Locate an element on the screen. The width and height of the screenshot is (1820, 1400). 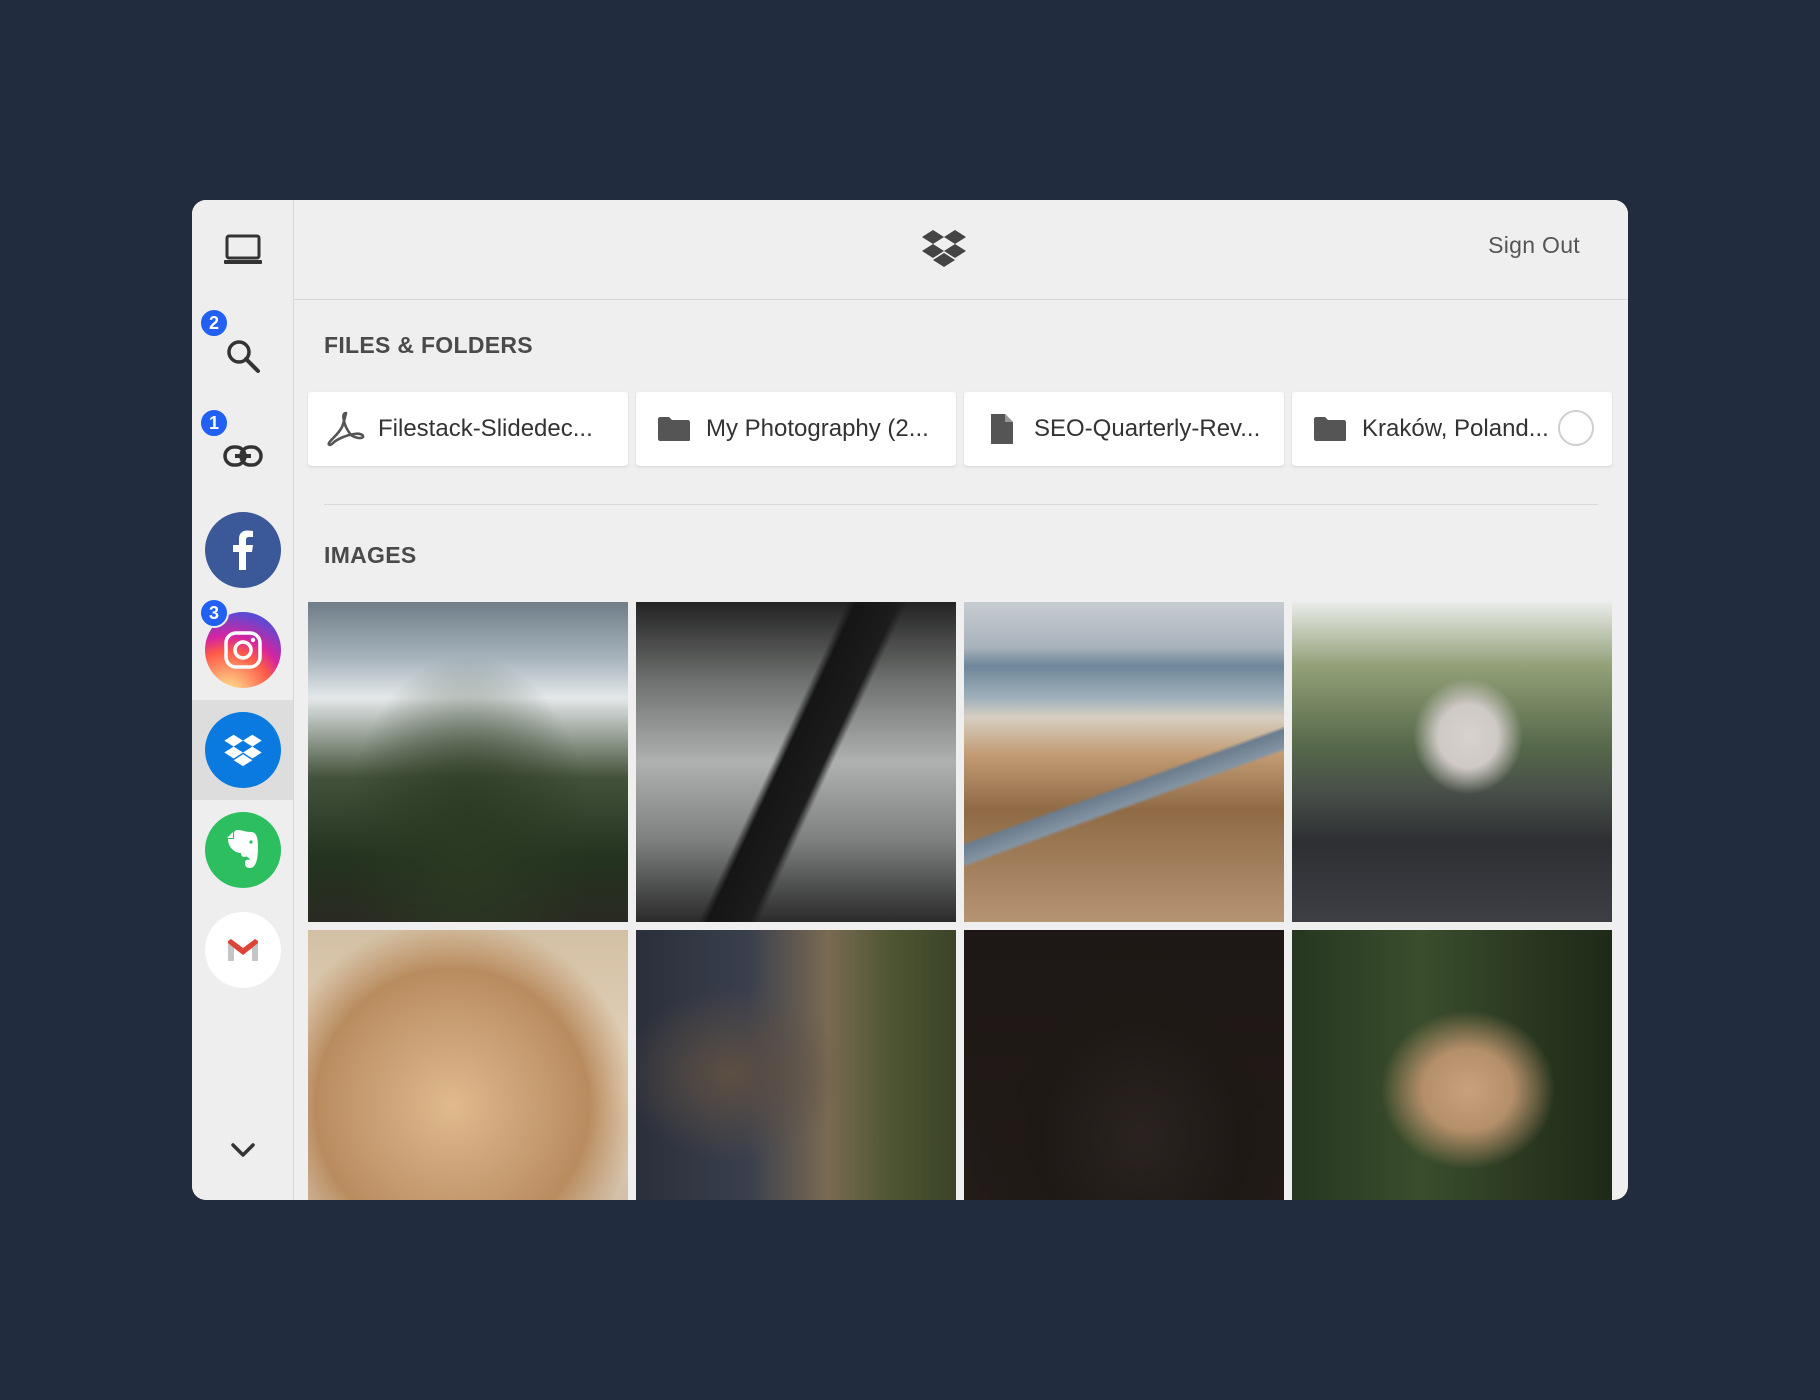
evernote-icon is located at coordinates (242, 850).